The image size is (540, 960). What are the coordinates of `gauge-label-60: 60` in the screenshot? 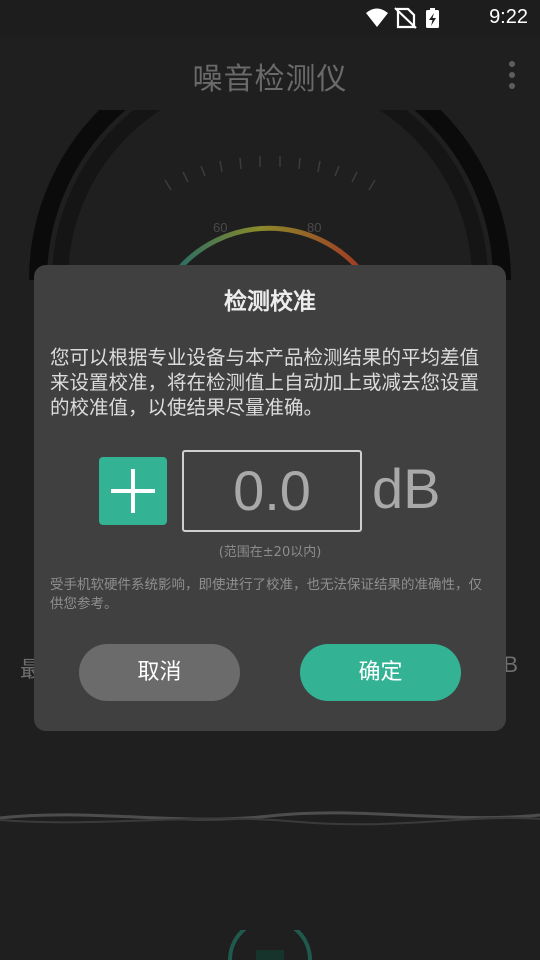 It's located at (220, 227).